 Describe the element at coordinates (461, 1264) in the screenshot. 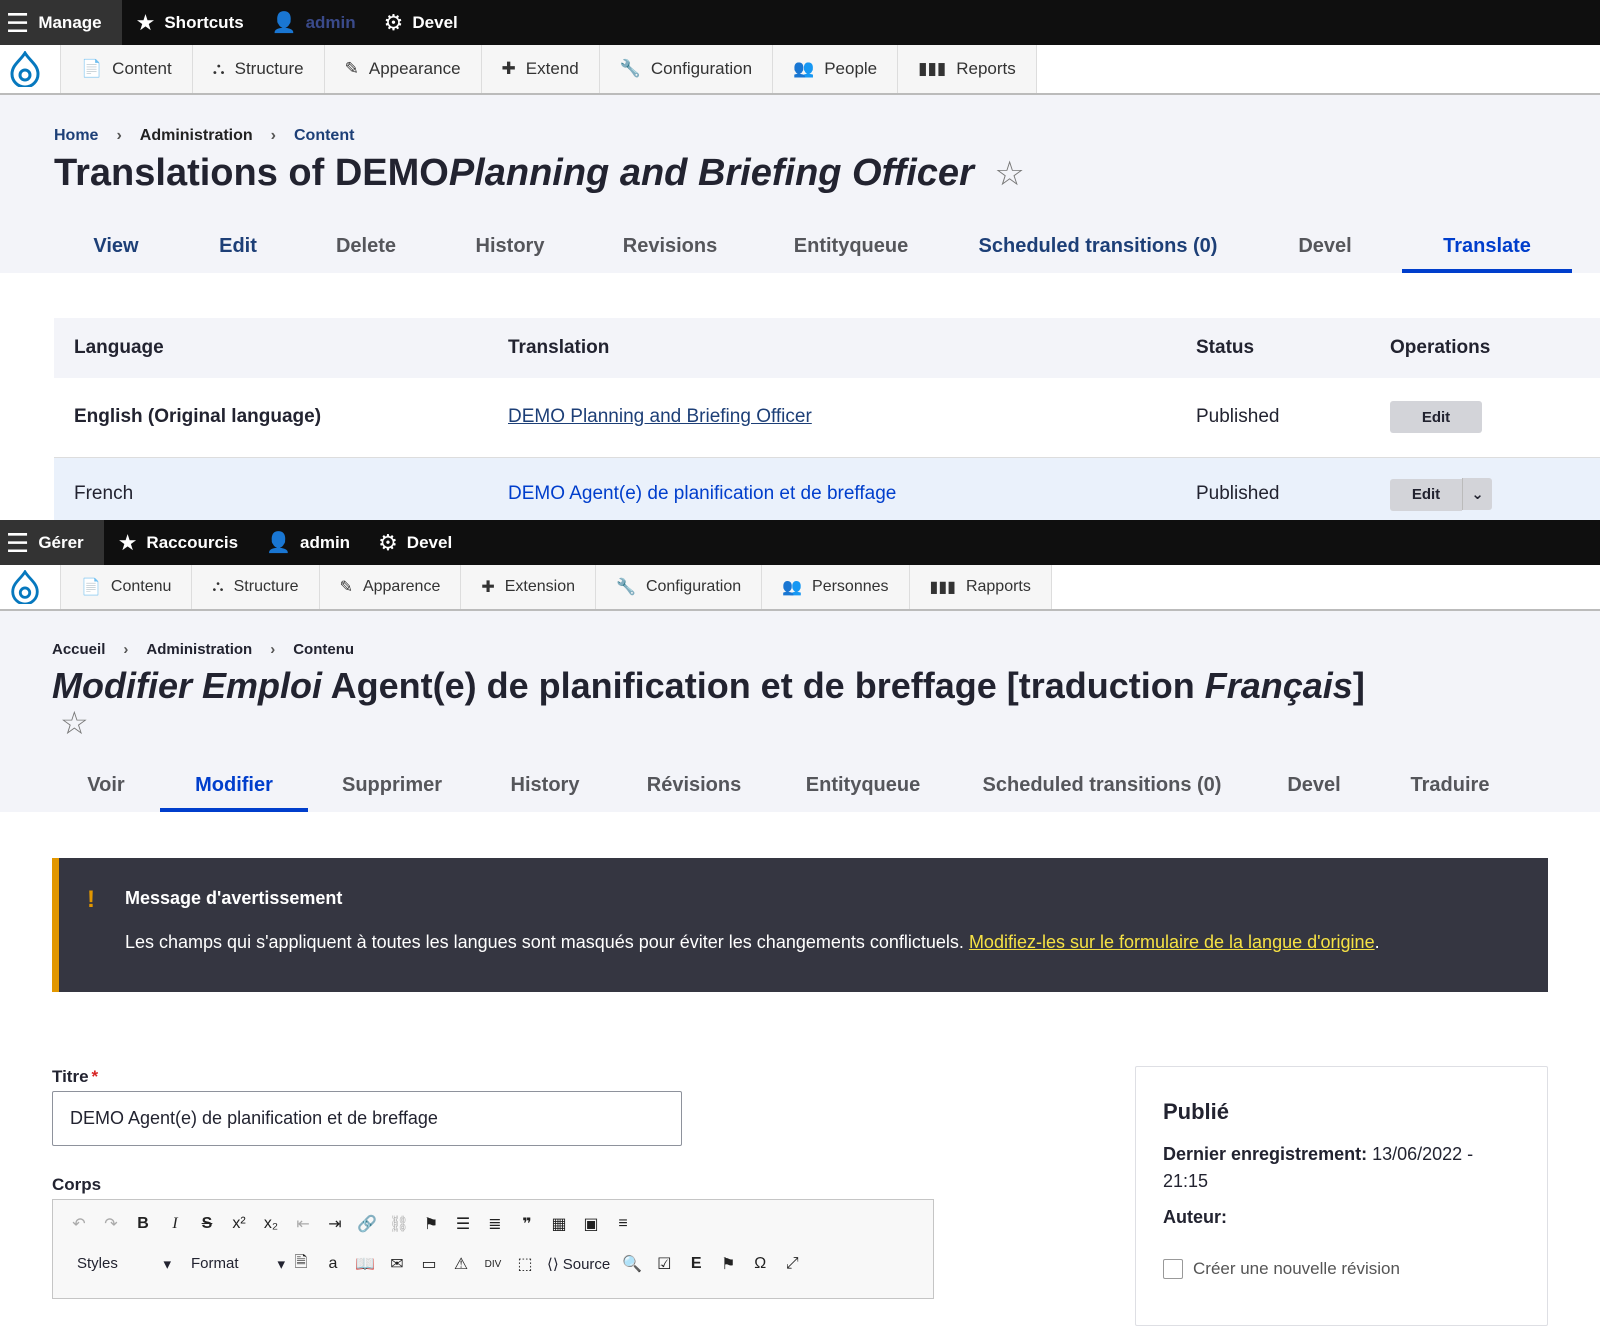

I see `warning-icon: ⚠` at that location.